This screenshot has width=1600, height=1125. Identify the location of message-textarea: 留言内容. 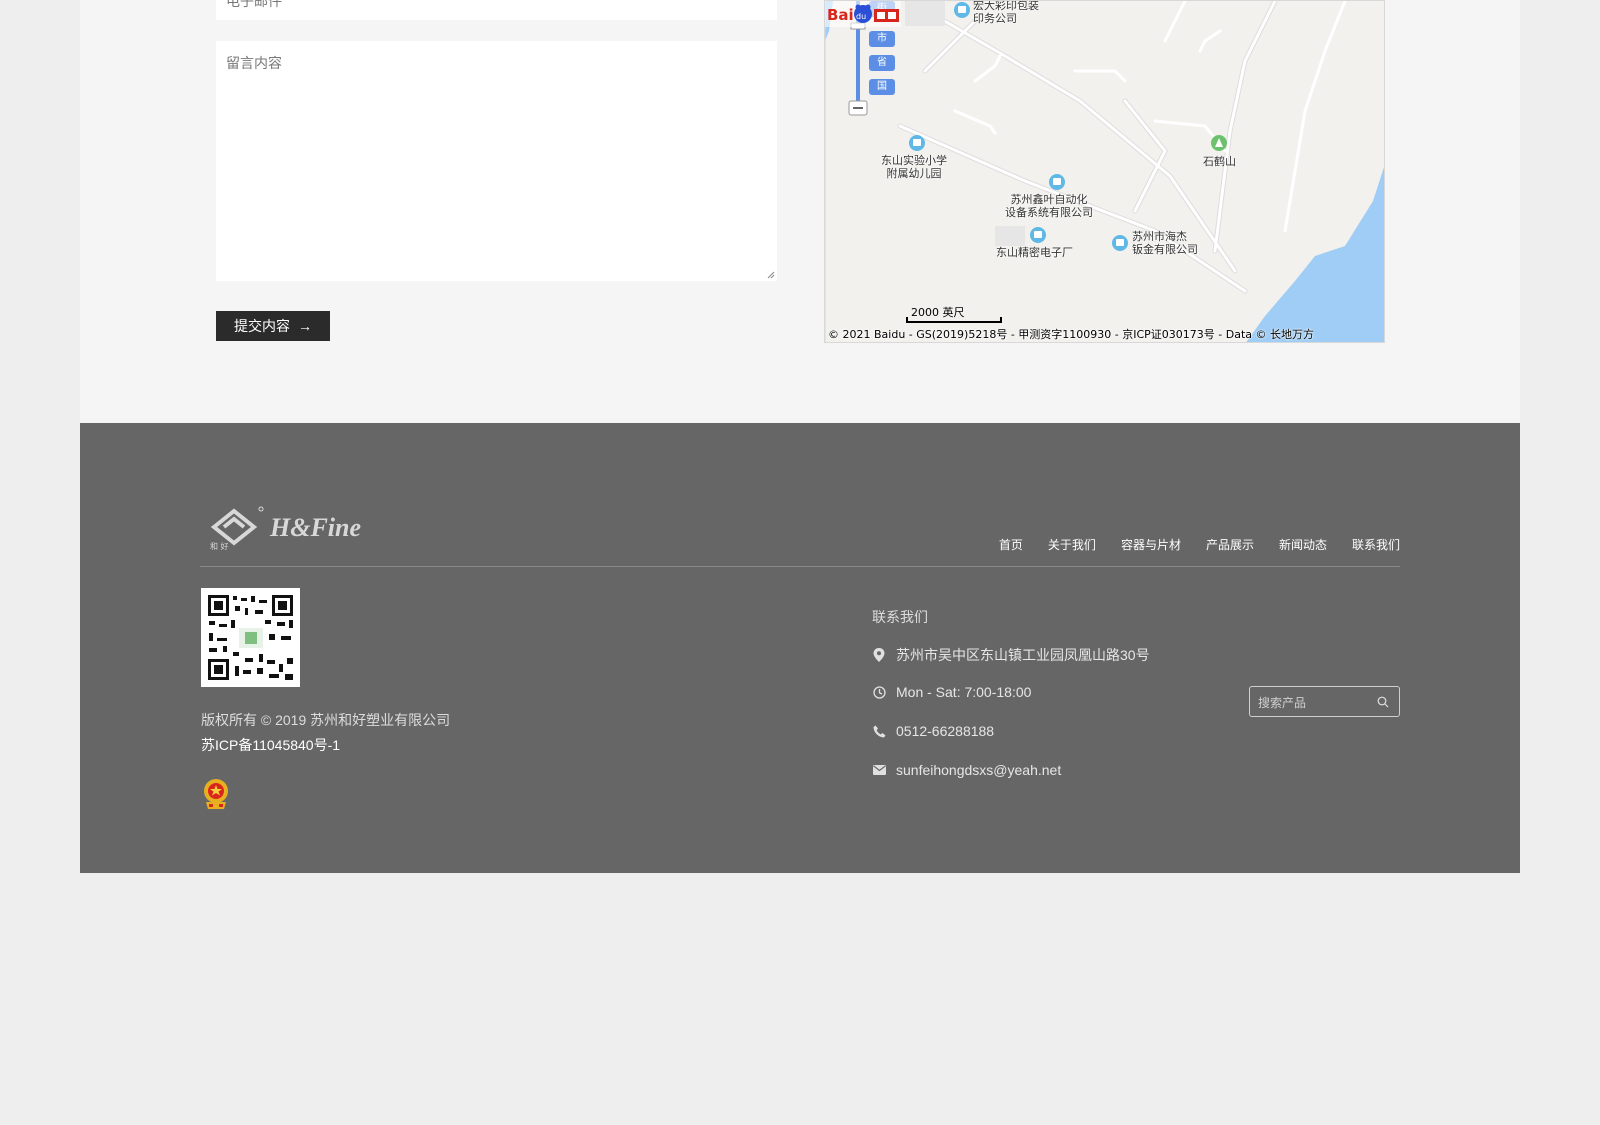
(496, 161).